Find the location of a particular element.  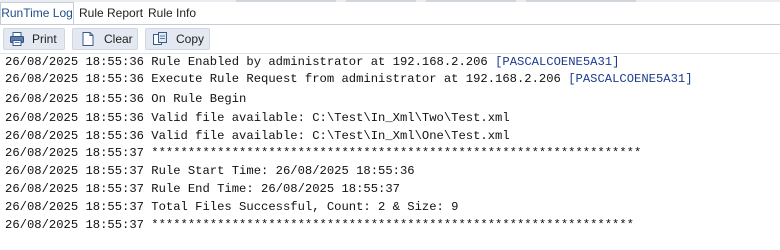

log-message: On Rule Begin is located at coordinates (199, 99).